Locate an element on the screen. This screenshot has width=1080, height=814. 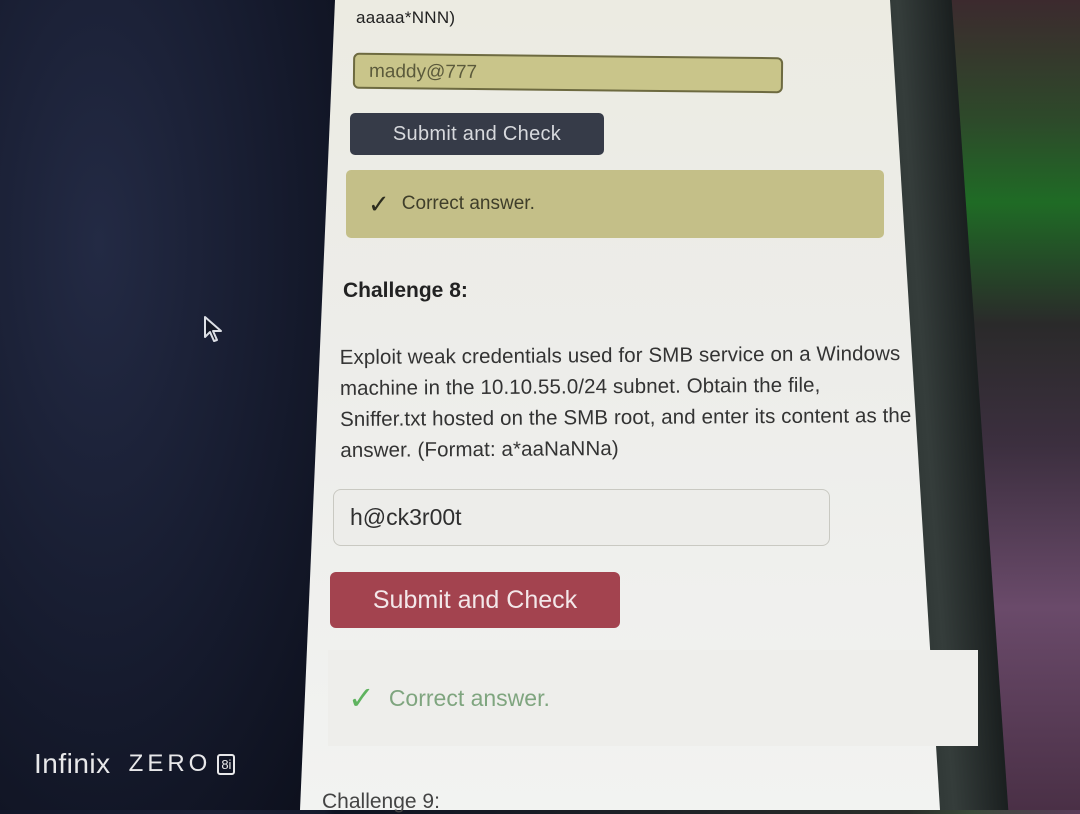
previous-answer-input: maddy@777 is located at coordinates (568, 73).